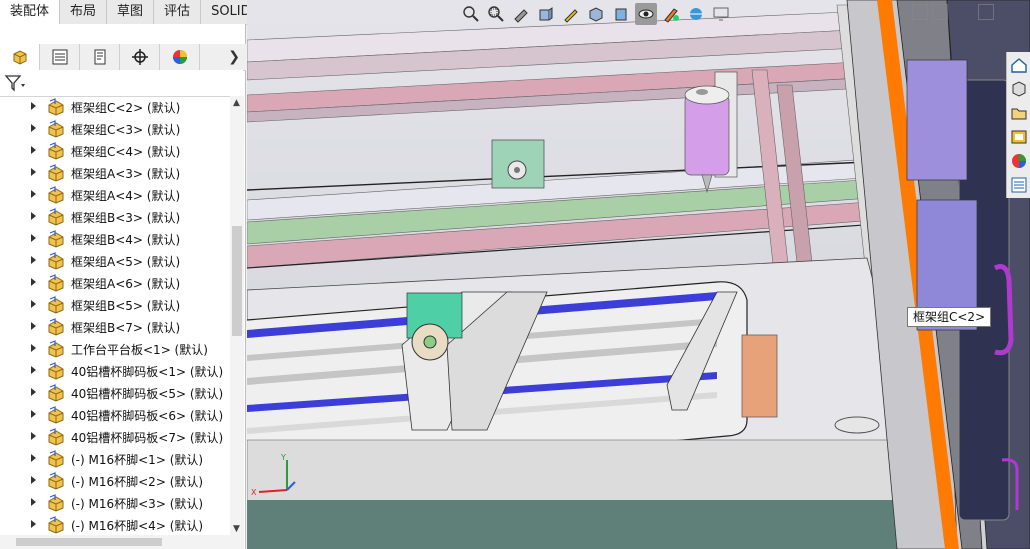 Image resolution: width=1030 pixels, height=549 pixels. I want to click on tree-item: 框架组A<4> (默认), so click(115, 195).